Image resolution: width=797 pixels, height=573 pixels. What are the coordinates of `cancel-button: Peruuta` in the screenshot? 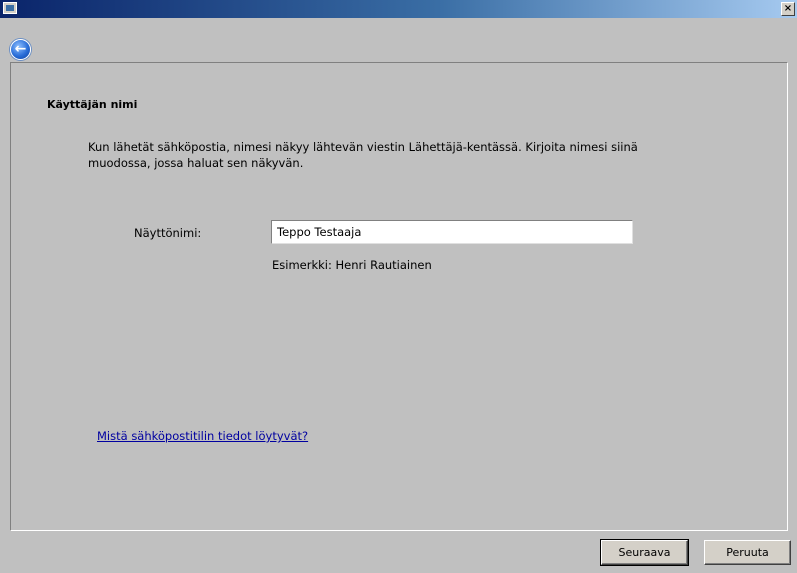 It's located at (747, 552).